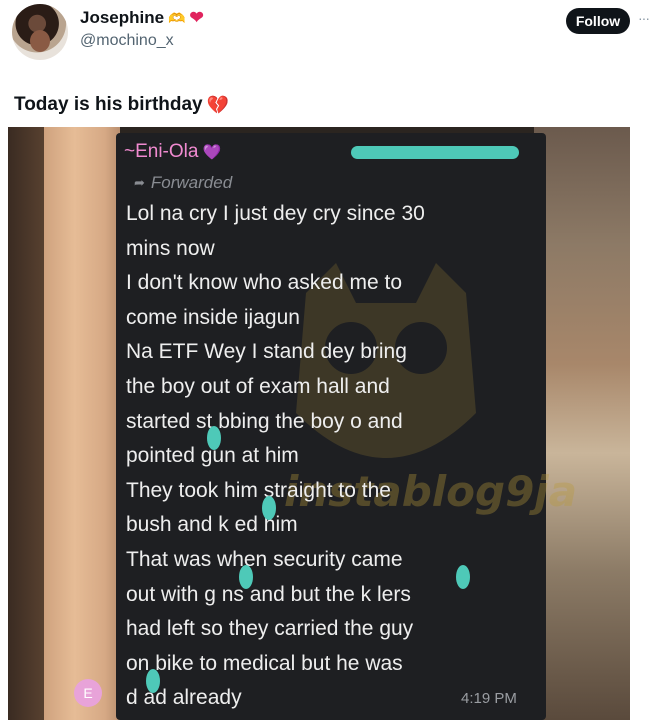  Describe the element at coordinates (213, 317) in the screenshot. I see `message-line: come inside ijagun` at that location.